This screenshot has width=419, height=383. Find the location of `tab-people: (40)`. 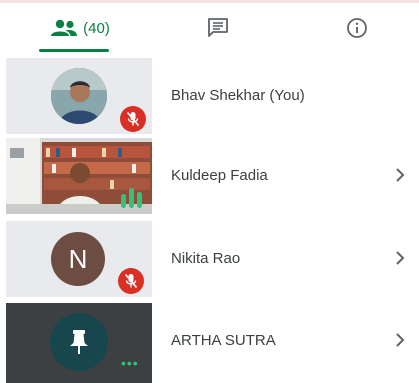

tab-people: (40) is located at coordinates (80, 28).